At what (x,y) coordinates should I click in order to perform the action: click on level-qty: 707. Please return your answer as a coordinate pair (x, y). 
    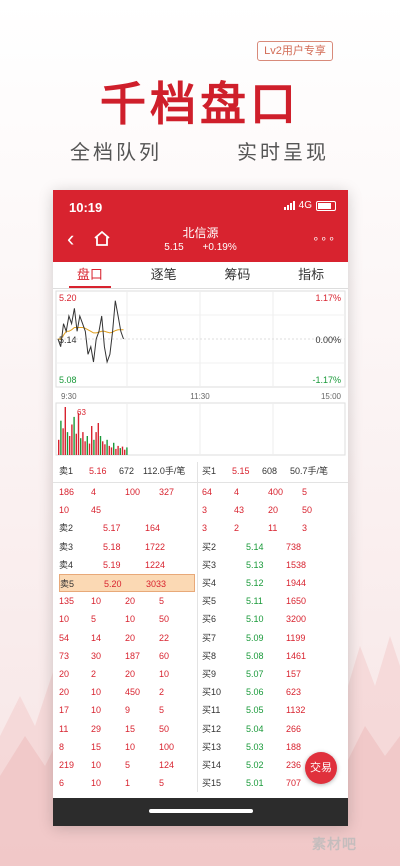
    Looking at the image, I should click on (294, 783).